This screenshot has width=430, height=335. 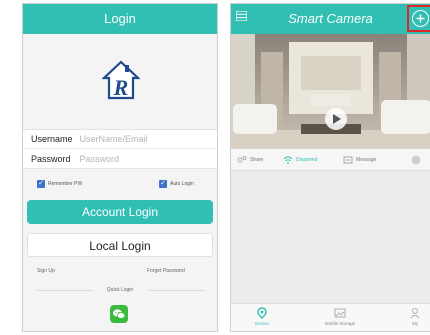 I want to click on image-icon, so click(x=340, y=313).